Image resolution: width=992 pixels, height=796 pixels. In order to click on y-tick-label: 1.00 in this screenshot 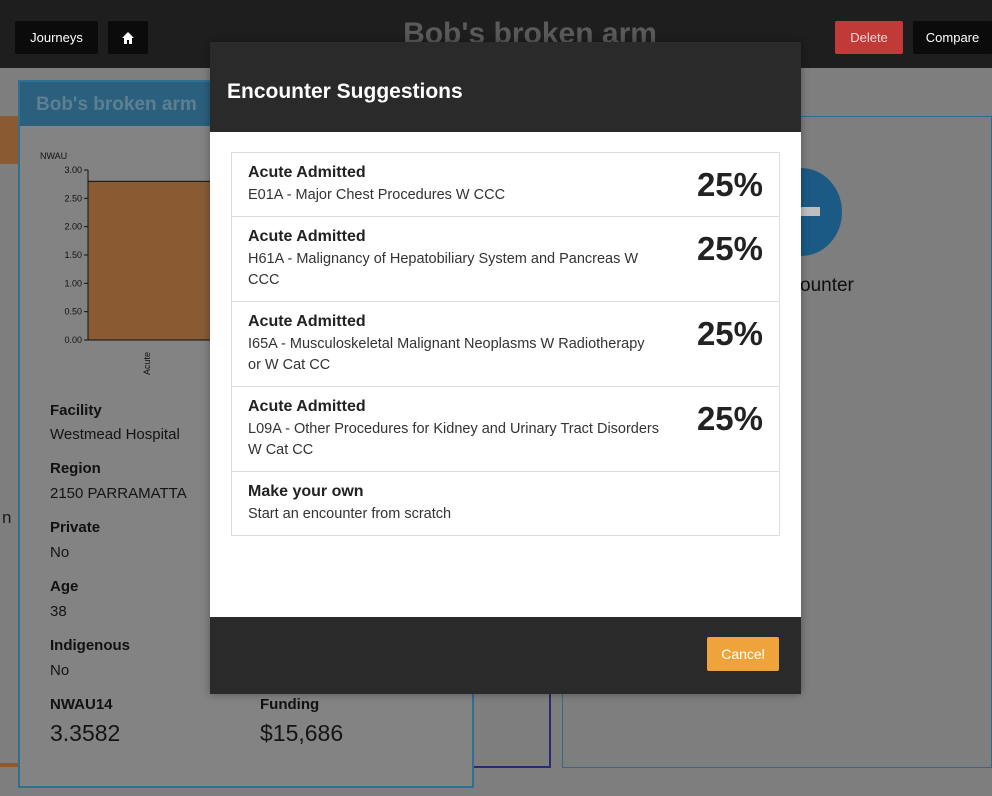, I will do `click(73, 283)`.